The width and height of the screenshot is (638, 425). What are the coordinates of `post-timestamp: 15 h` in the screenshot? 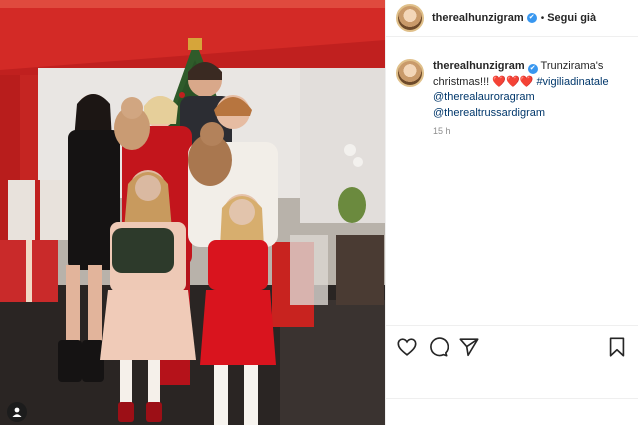 It's located at (535, 131).